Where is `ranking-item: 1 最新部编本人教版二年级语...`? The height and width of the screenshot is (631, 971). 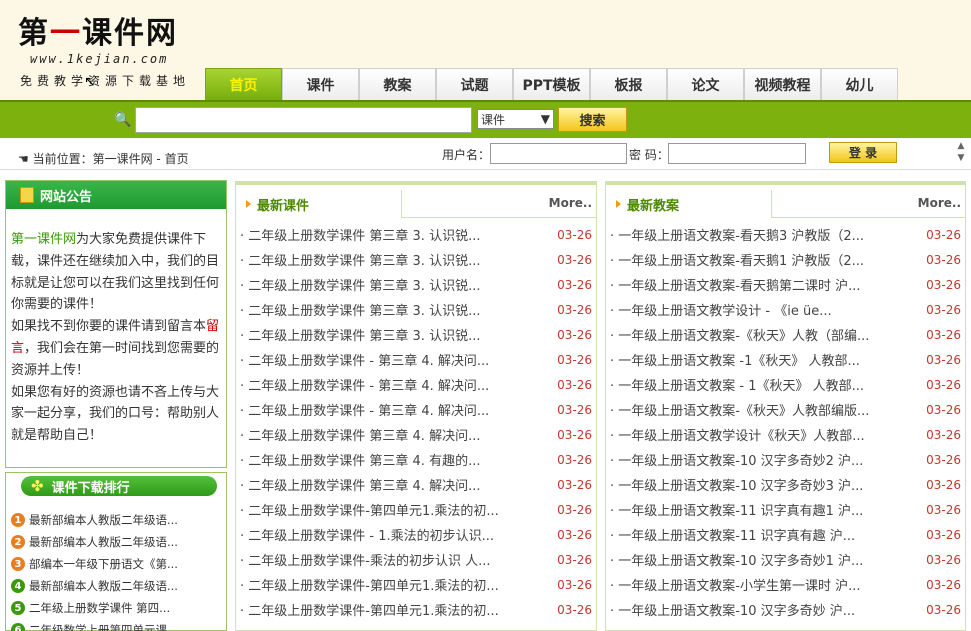 ranking-item: 1 最新部编本人教版二年级语... is located at coordinates (94, 520).